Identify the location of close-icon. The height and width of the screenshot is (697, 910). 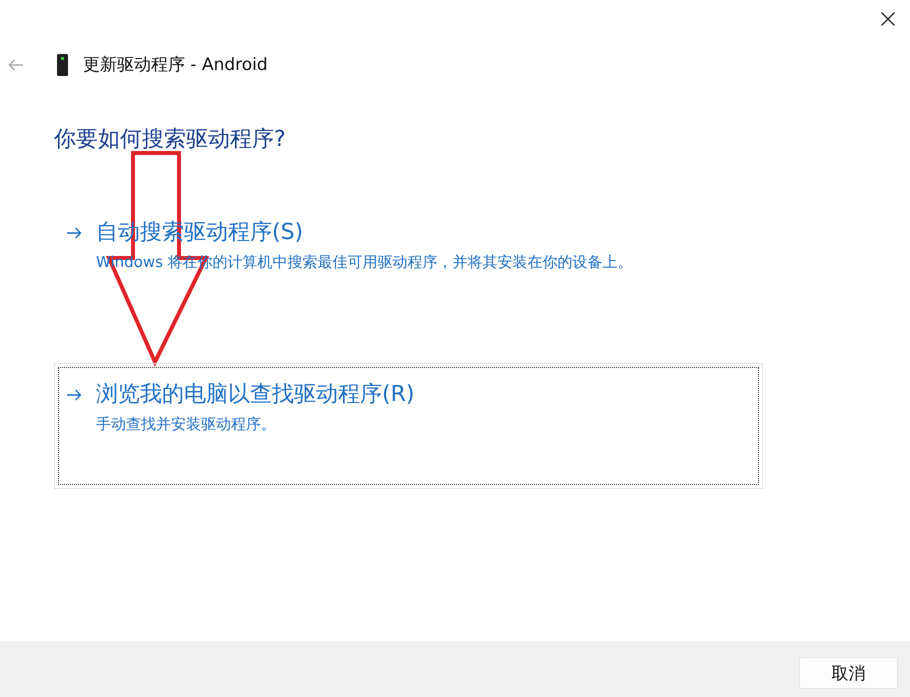
(888, 19).